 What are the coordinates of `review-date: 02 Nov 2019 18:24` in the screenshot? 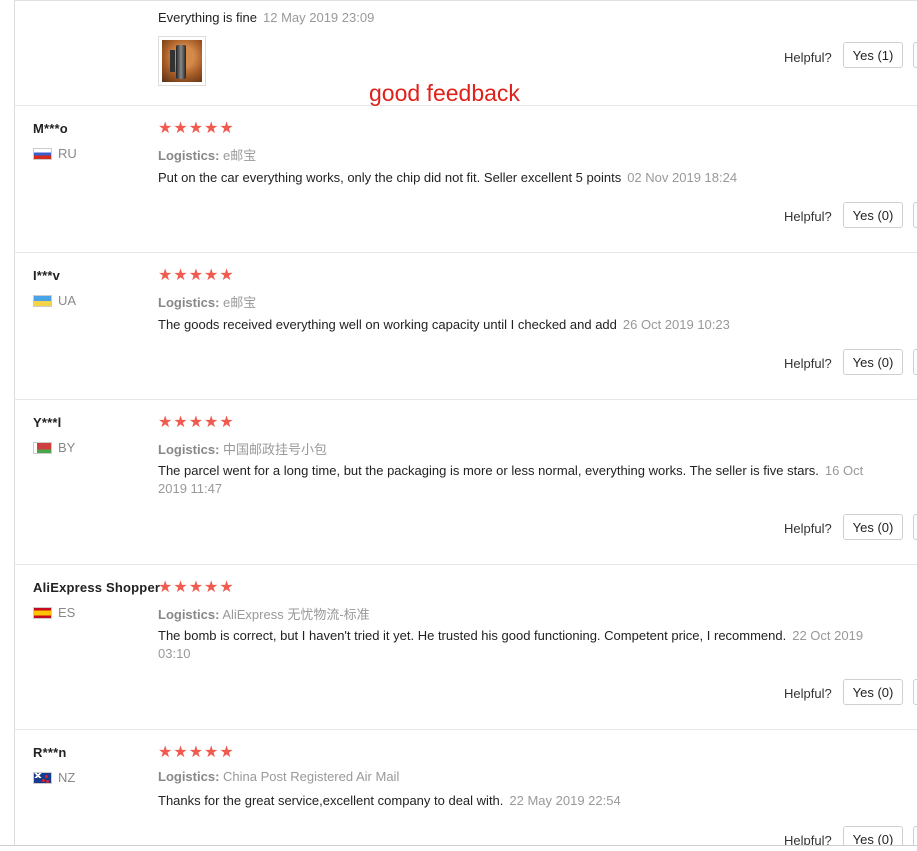 It's located at (682, 177).